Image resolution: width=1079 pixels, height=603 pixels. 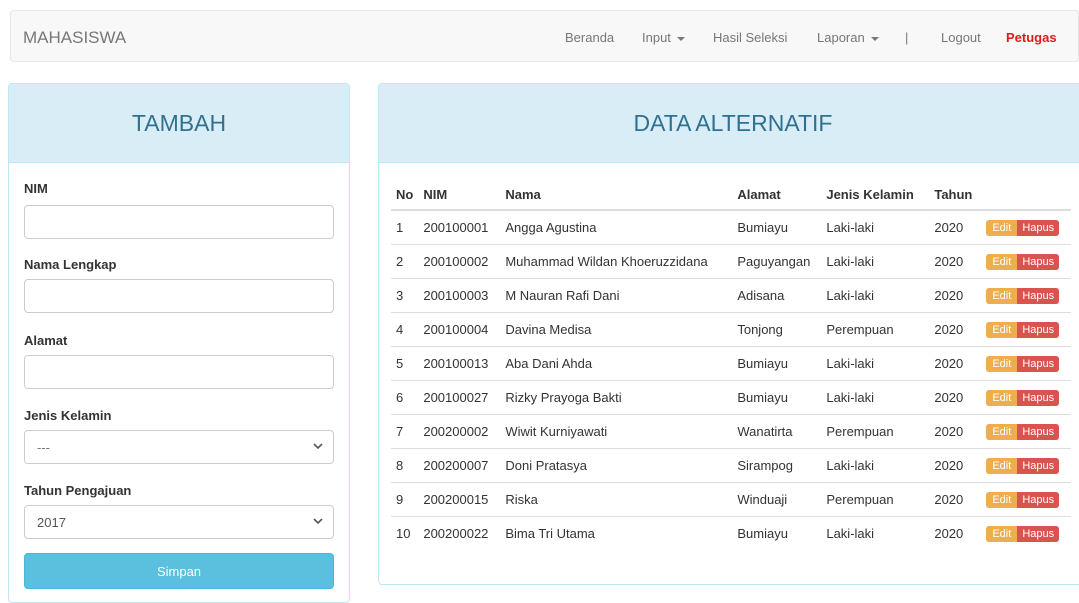 What do you see at coordinates (777, 465) in the screenshot?
I see `cell-alamat: Sirampog` at bounding box center [777, 465].